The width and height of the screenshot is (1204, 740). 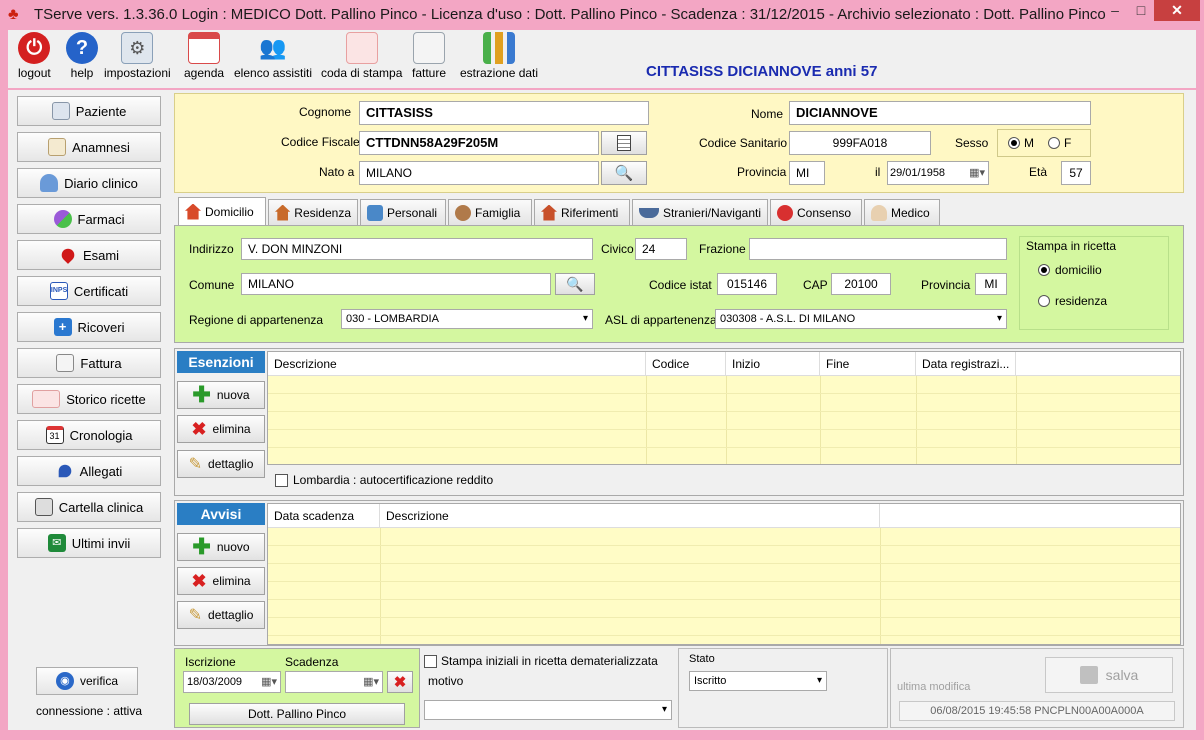 I want to click on civico-field: 24, so click(x=661, y=249).